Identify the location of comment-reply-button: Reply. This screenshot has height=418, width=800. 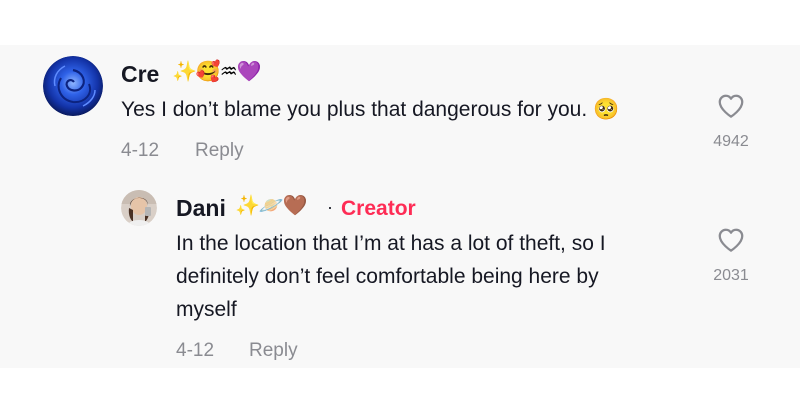
(219, 151).